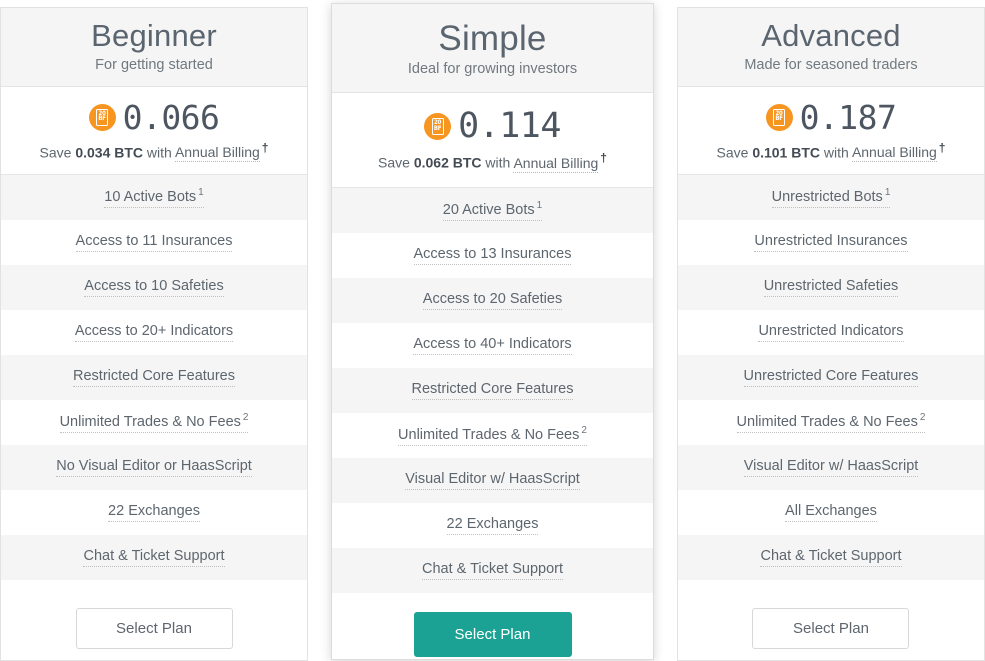 The width and height of the screenshot is (985, 661). I want to click on feature-text: Access to 11 Insurances, so click(154, 241).